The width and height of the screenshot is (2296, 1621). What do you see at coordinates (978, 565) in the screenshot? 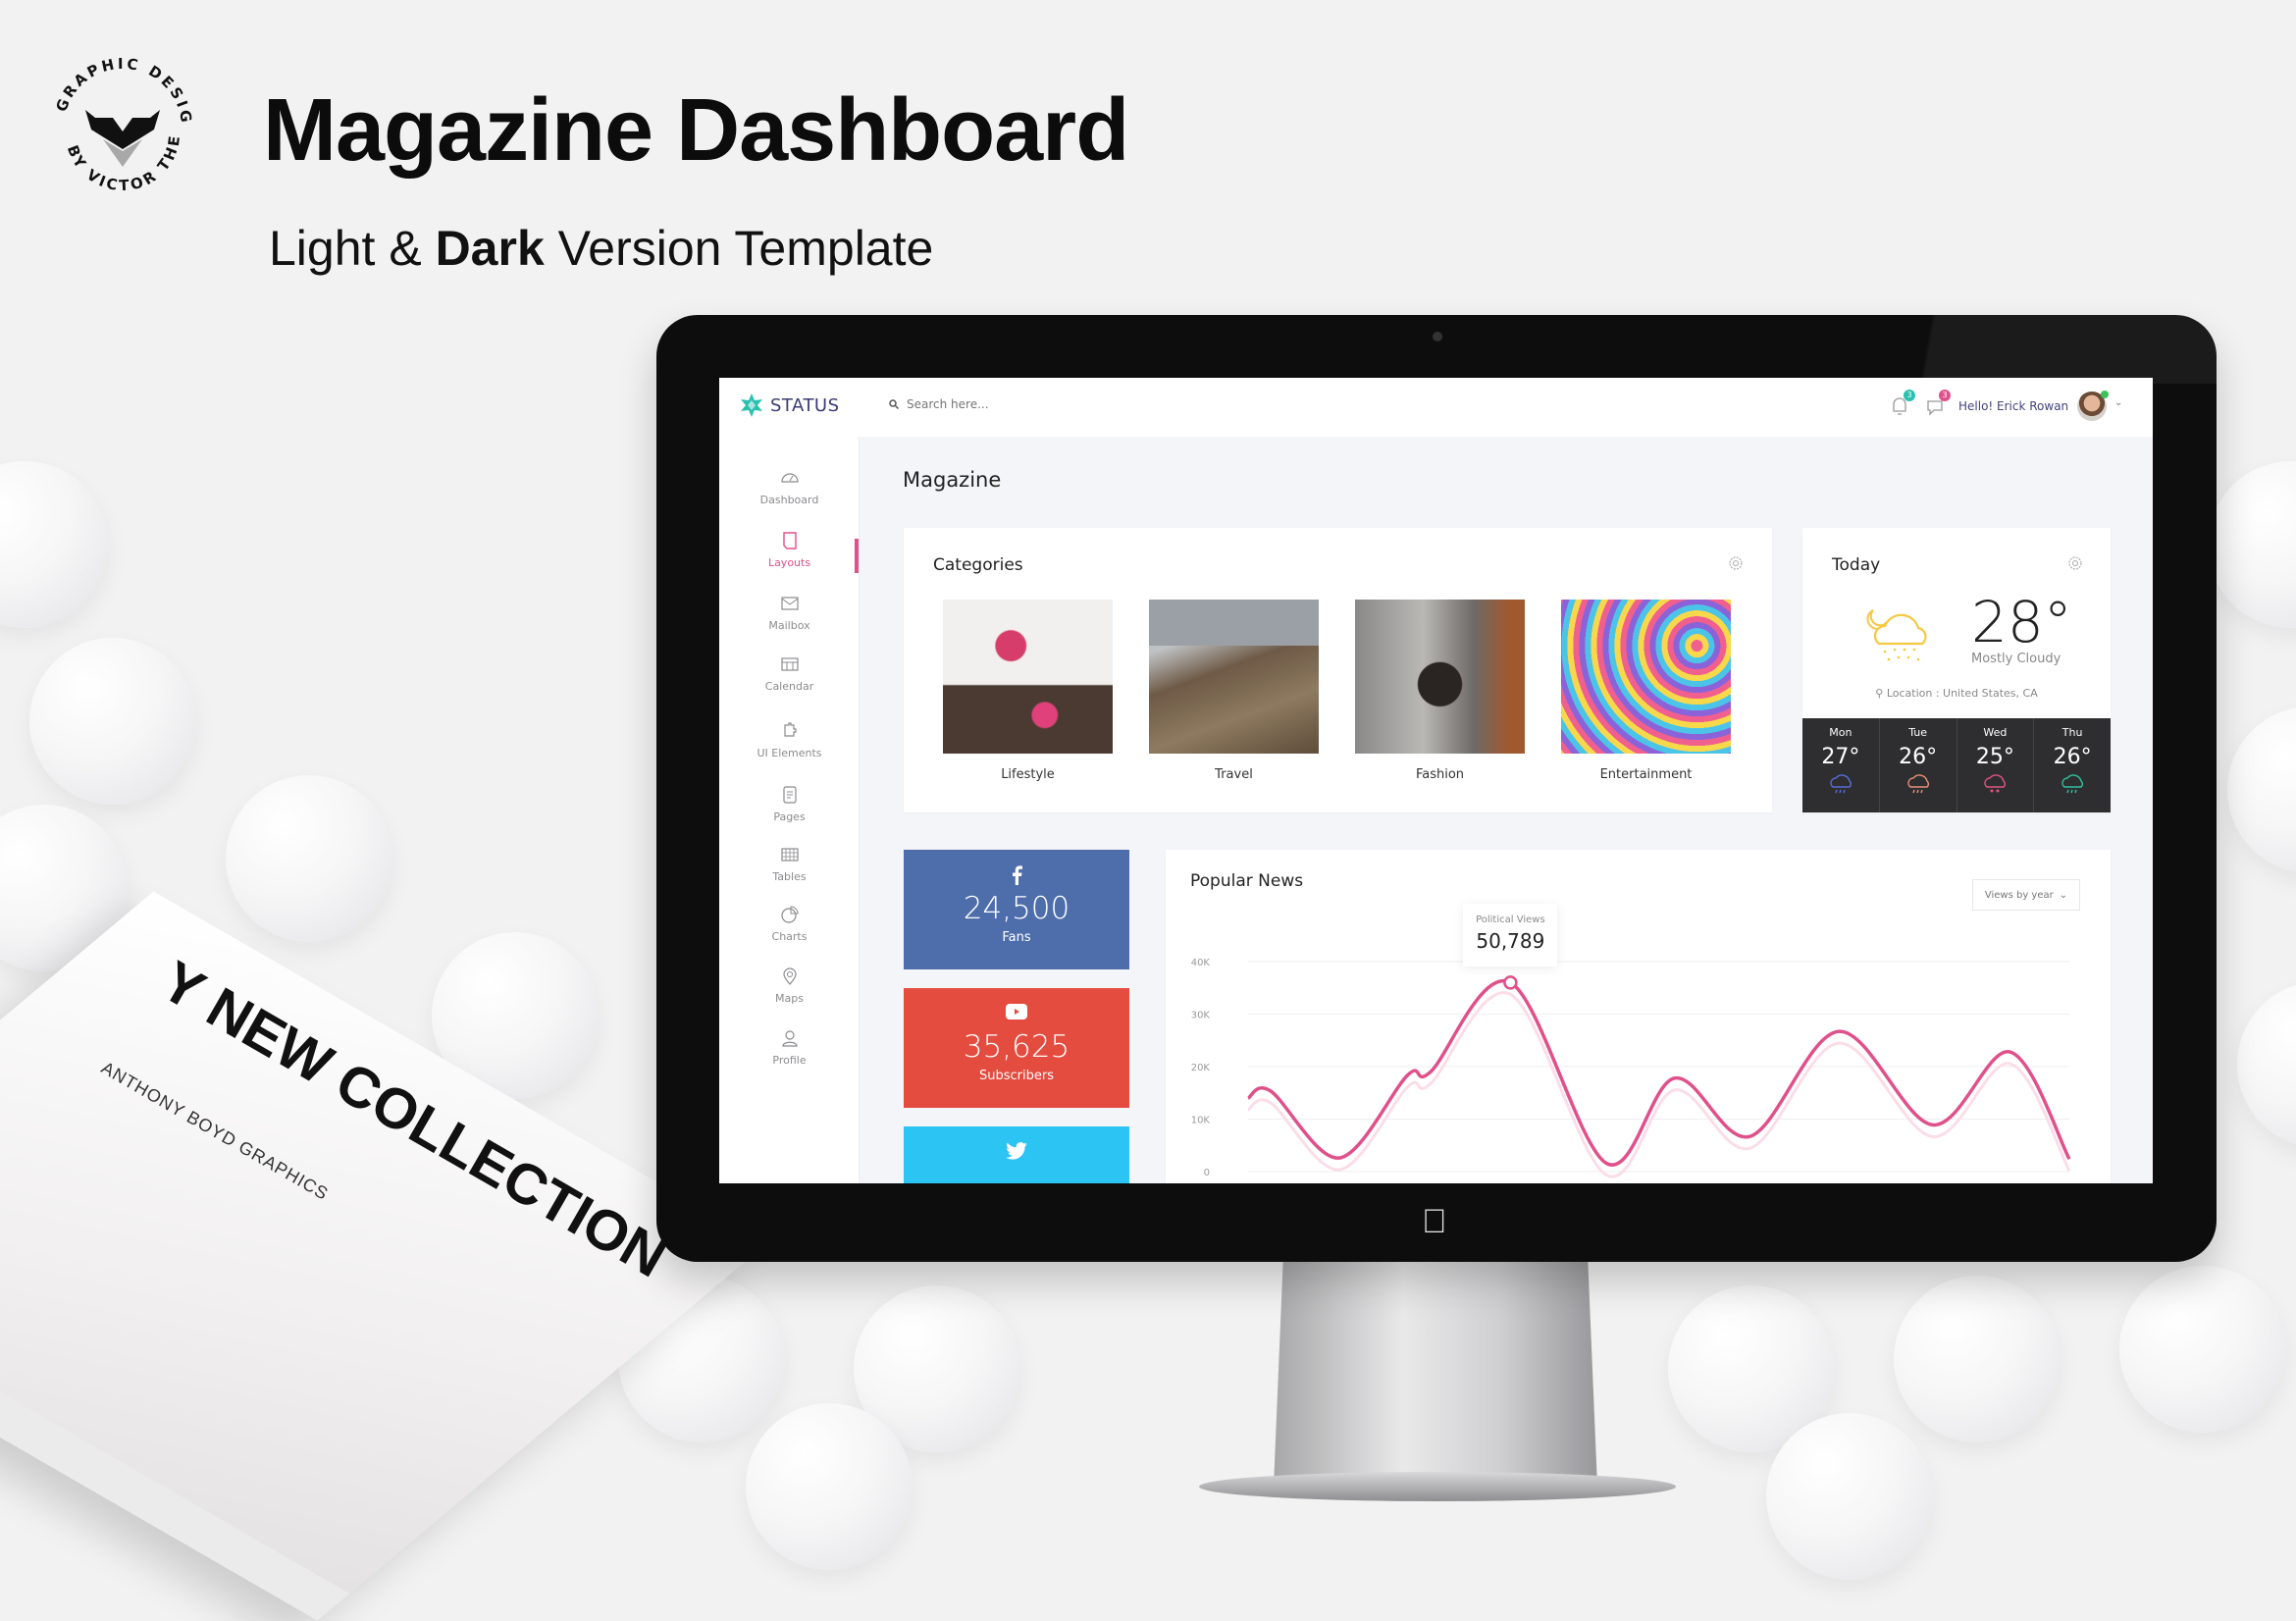
I see `categories-title: Categories` at bounding box center [978, 565].